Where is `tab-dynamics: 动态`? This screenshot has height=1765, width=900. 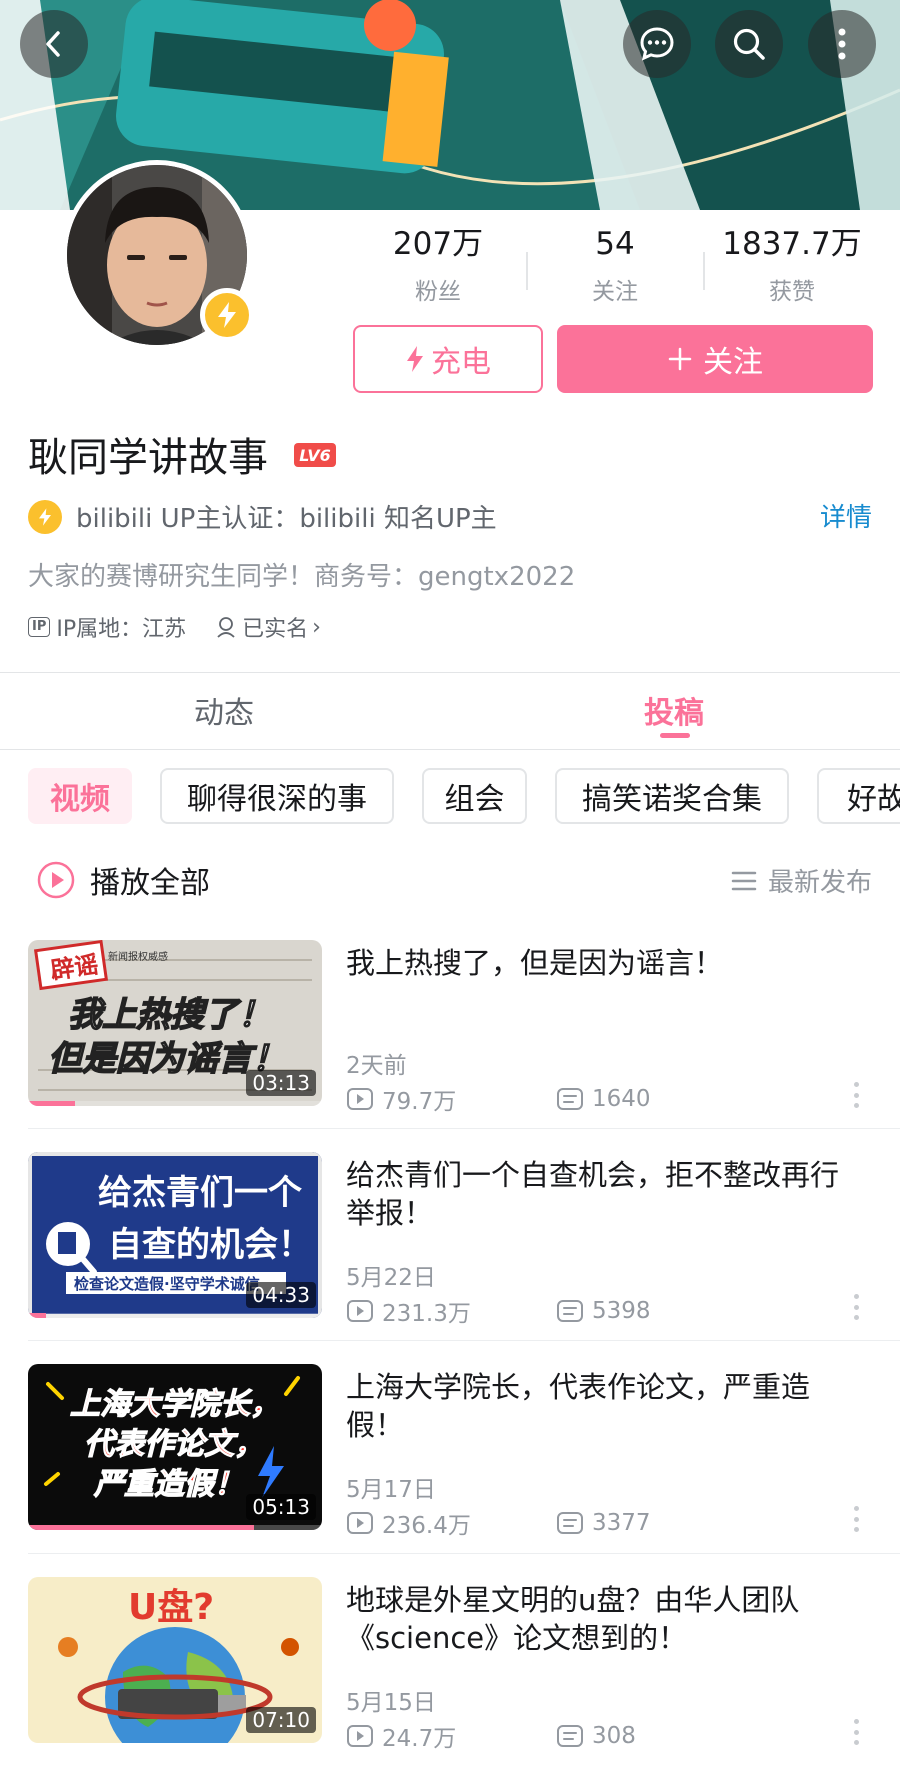 tab-dynamics: 动态 is located at coordinates (224, 710).